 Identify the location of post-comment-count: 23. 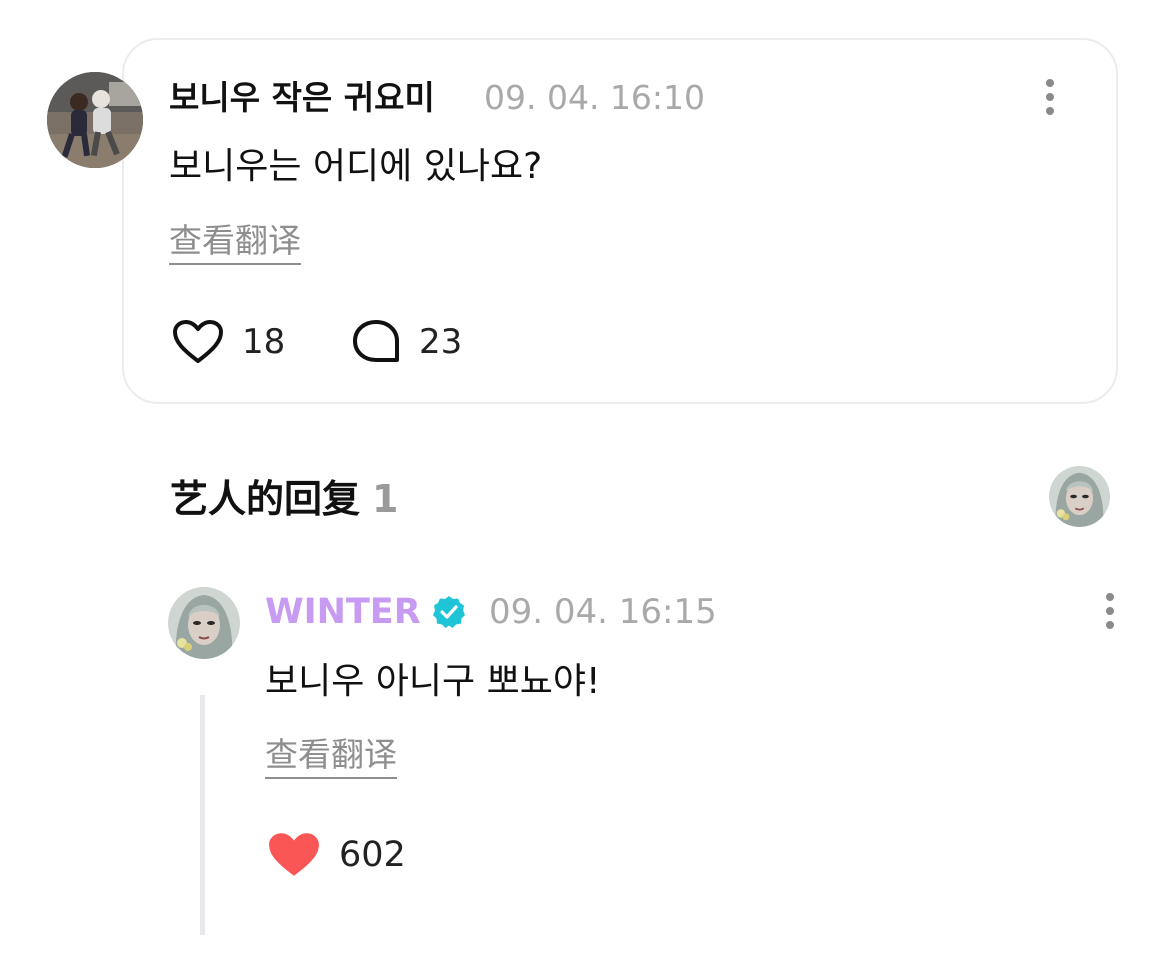
(441, 342).